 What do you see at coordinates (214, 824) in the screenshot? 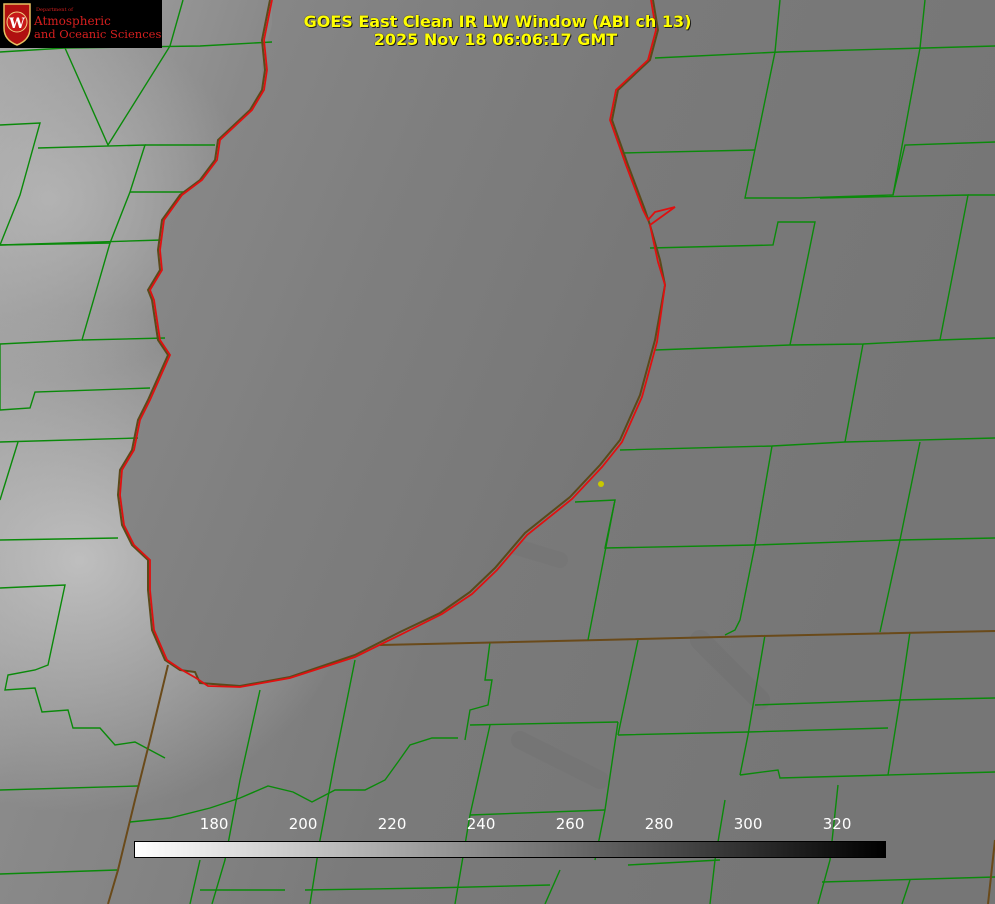
I see `colorbar-tick-180: 180` at bounding box center [214, 824].